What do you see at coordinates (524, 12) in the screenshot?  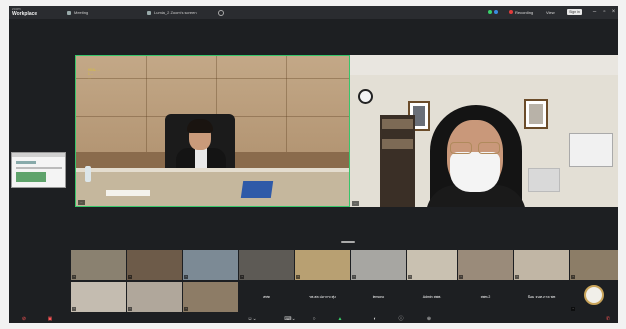 I see `recording-label: Recording` at bounding box center [524, 12].